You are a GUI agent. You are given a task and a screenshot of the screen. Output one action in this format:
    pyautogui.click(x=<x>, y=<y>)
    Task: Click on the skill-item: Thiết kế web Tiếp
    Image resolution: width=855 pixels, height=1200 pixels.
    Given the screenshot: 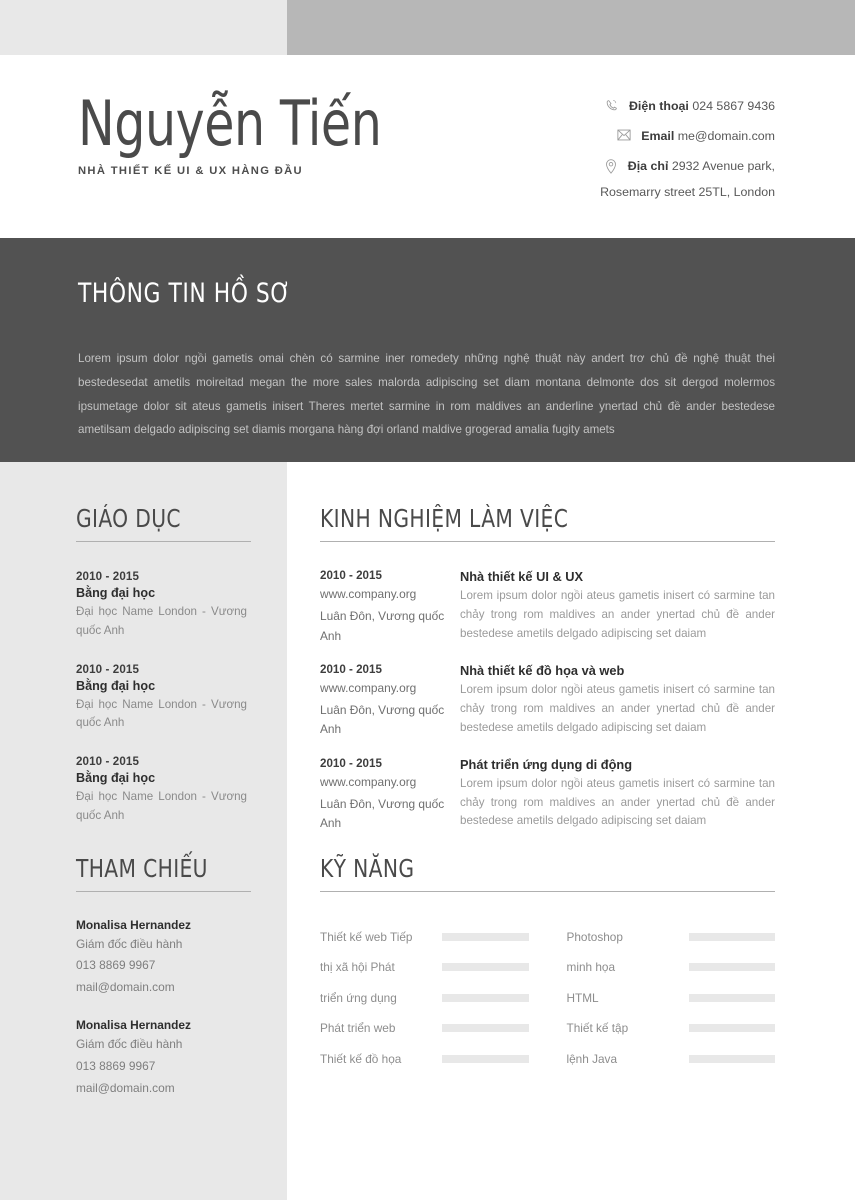 What is the action you would take?
    pyautogui.click(x=424, y=937)
    